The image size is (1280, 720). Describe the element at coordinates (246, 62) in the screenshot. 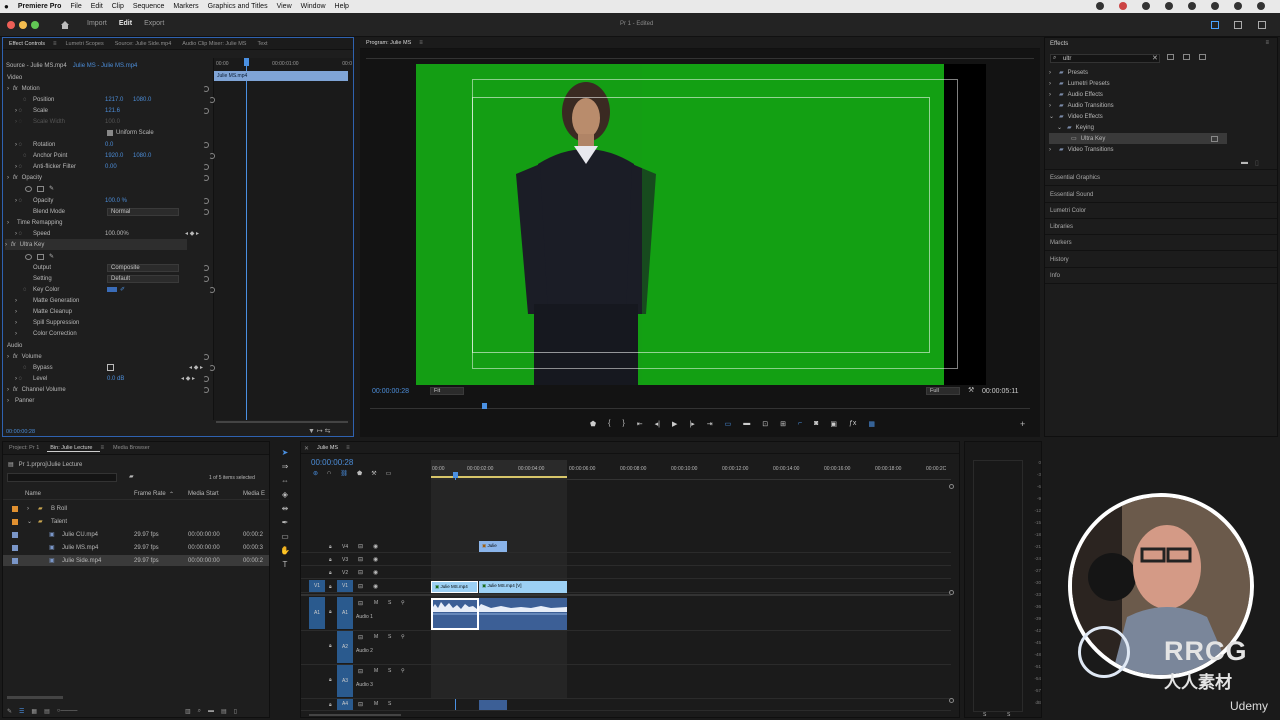

I see `playhead-handle` at that location.